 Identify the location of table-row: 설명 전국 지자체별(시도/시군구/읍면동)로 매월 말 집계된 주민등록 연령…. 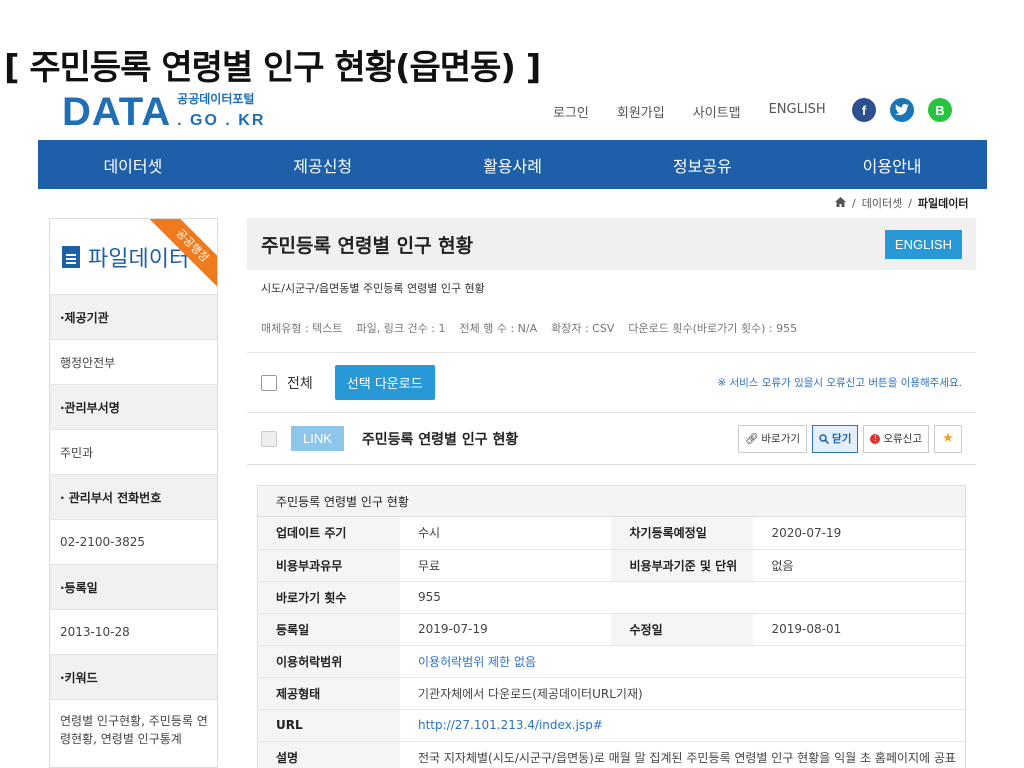
(611, 754).